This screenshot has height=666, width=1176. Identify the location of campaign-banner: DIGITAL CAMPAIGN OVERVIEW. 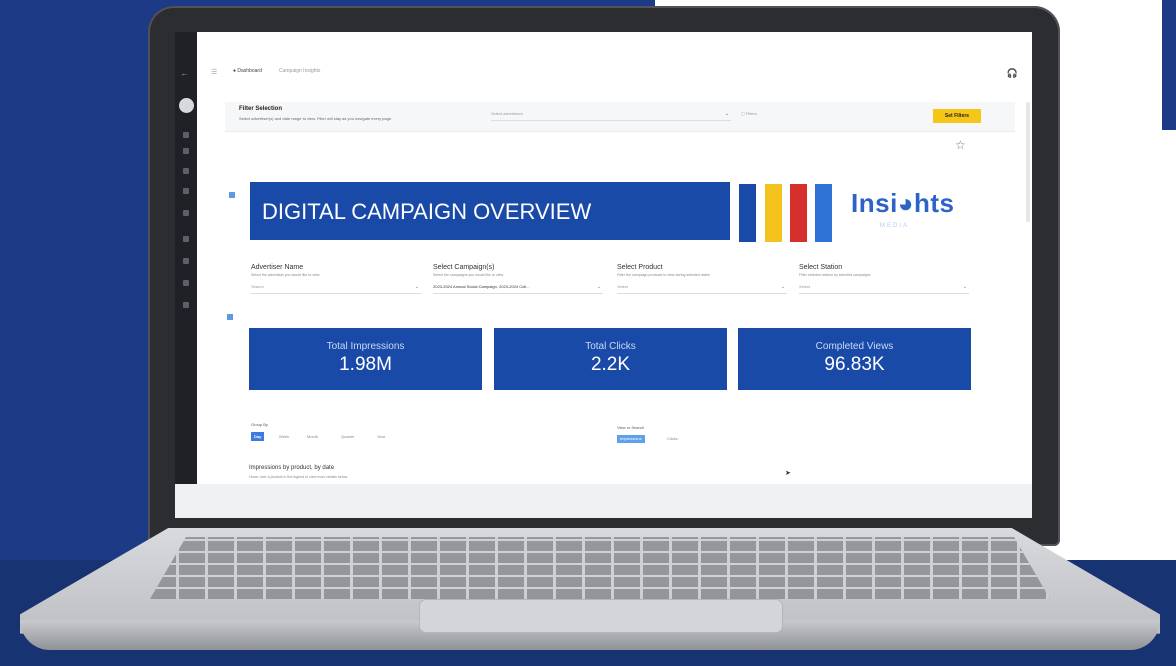
(490, 211).